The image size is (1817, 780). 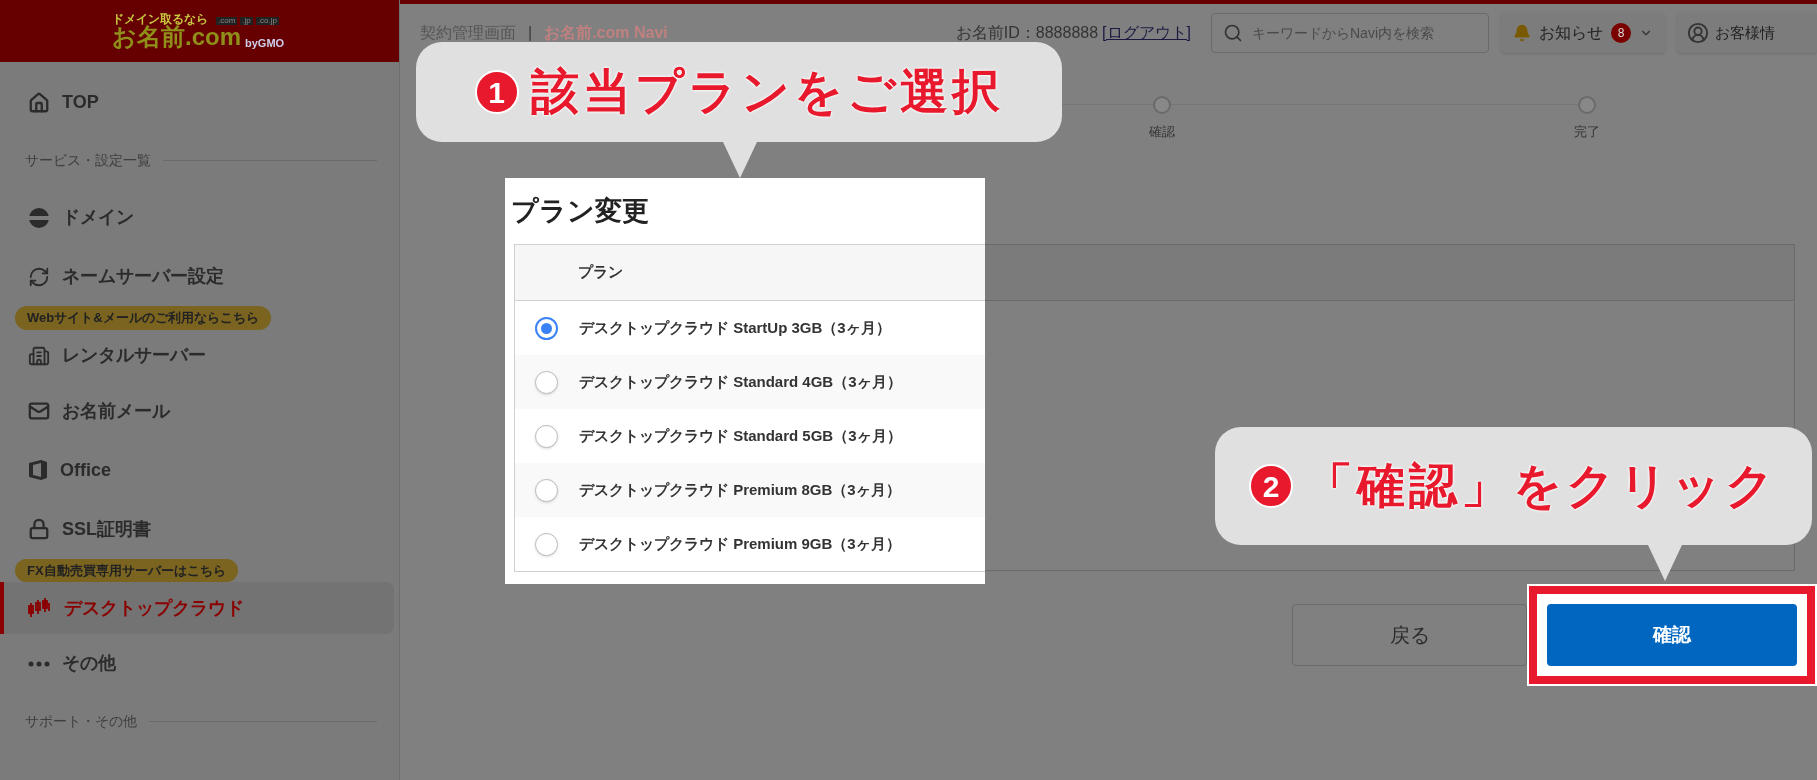 I want to click on sidebar-item: Office, so click(x=197, y=470).